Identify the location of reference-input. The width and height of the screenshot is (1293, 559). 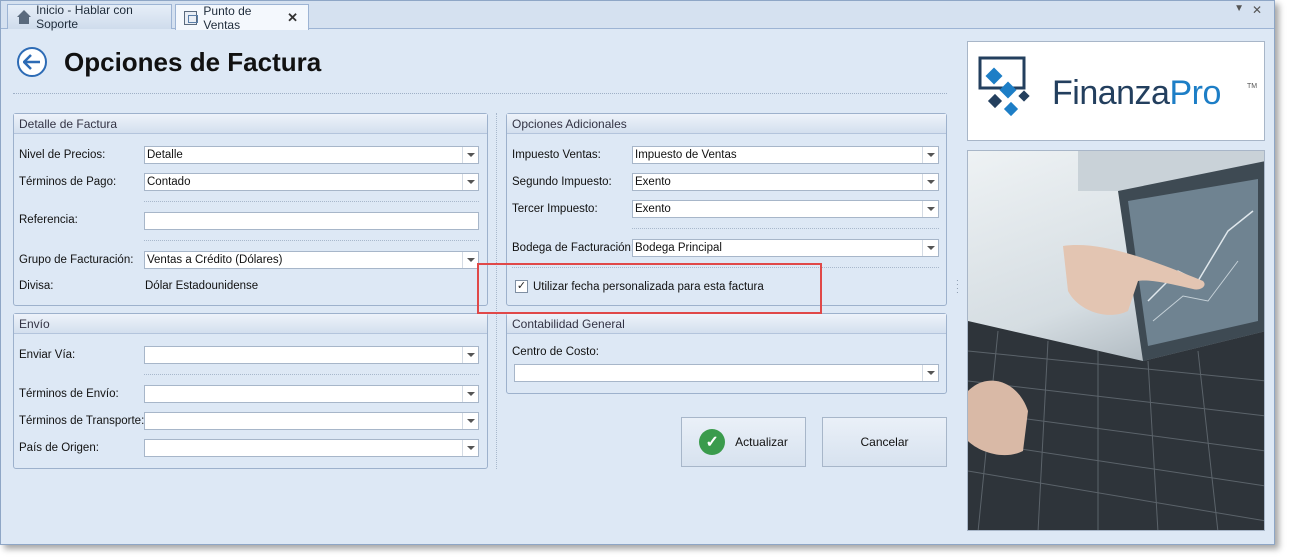
(311, 221).